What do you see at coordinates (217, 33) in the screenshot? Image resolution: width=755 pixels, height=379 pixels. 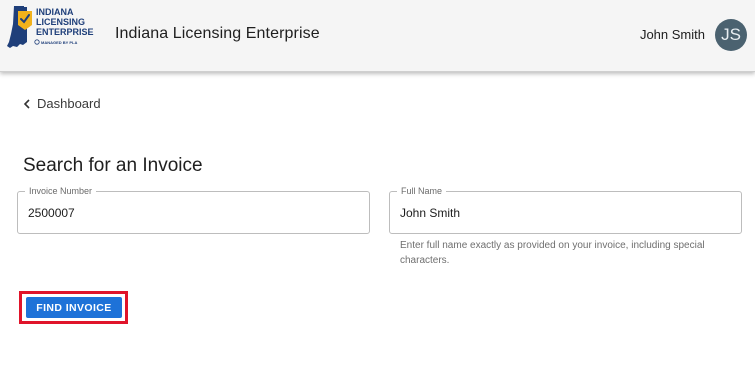 I see `app-title: Indiana Licensing Enterprise` at bounding box center [217, 33].